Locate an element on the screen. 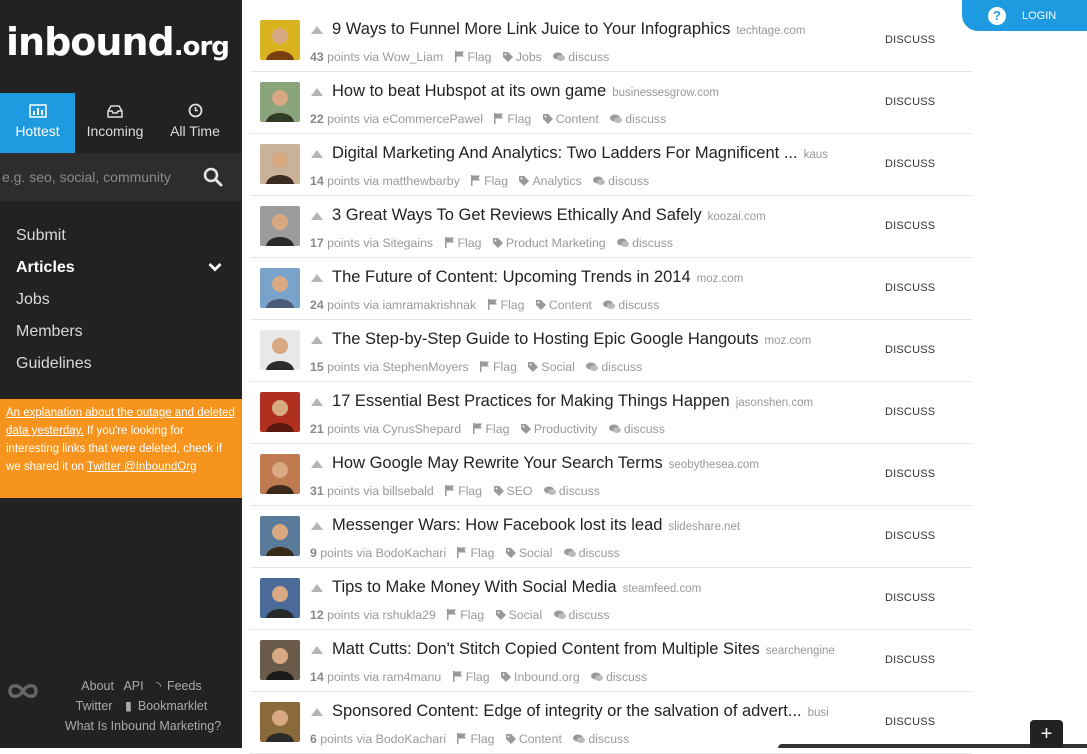  login-button: ? LOGIN is located at coordinates (1024, 15).